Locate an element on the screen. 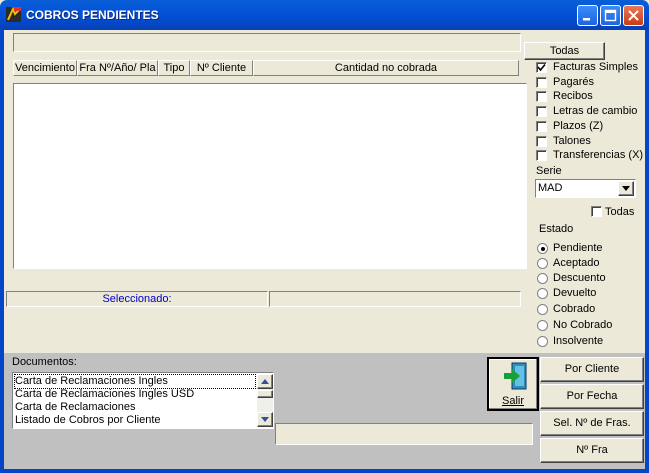  maximize-button is located at coordinates (610, 15).